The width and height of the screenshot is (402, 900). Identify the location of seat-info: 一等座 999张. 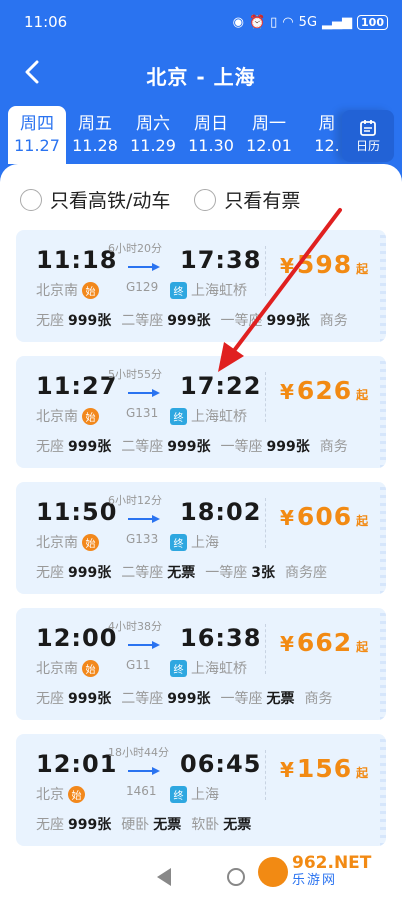
(264, 446).